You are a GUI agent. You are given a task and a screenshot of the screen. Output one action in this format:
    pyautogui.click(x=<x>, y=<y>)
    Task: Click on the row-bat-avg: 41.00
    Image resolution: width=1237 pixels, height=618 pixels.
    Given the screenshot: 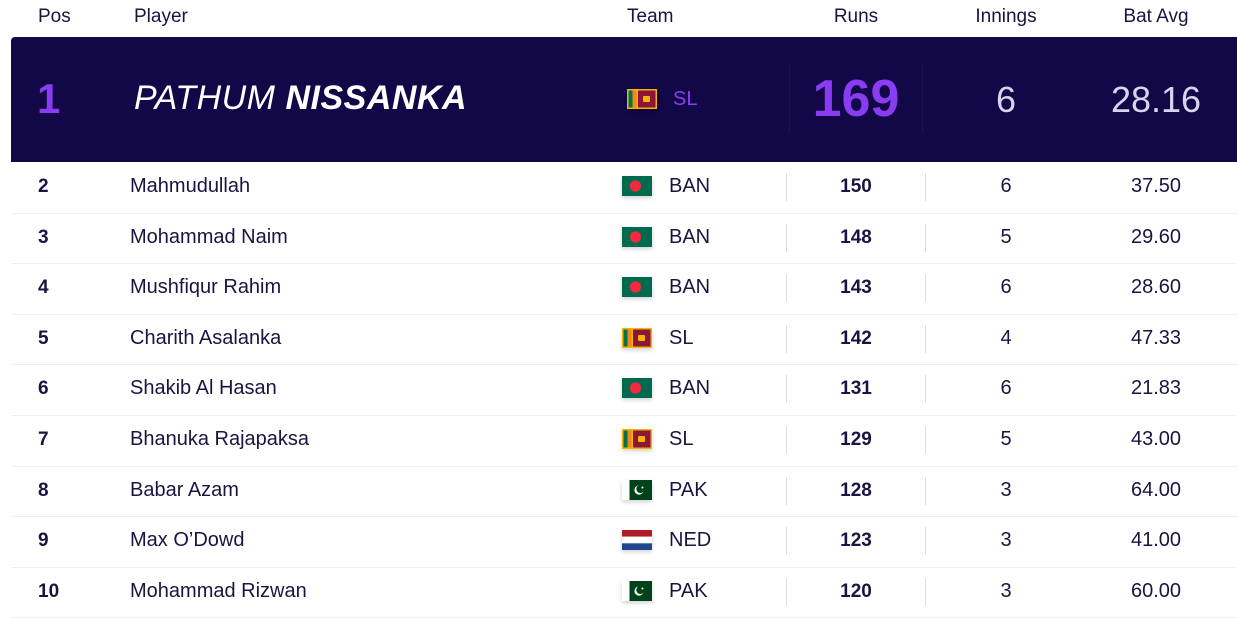 What is the action you would take?
    pyautogui.click(x=1156, y=540)
    